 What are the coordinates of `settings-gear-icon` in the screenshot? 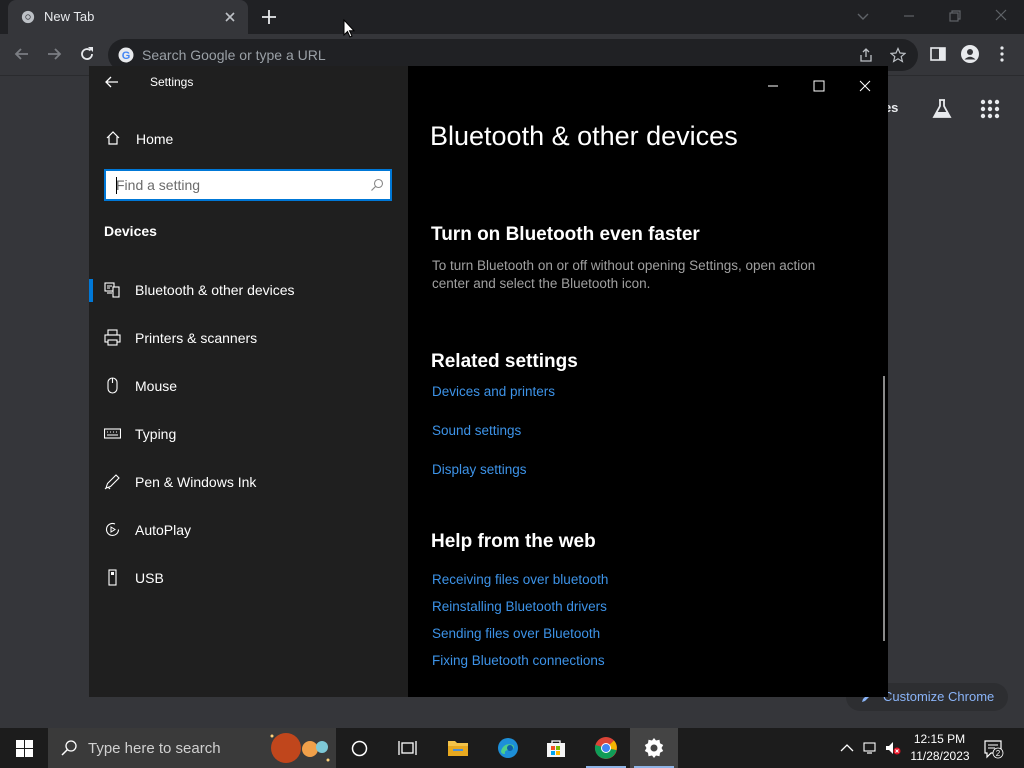 It's located at (654, 748).